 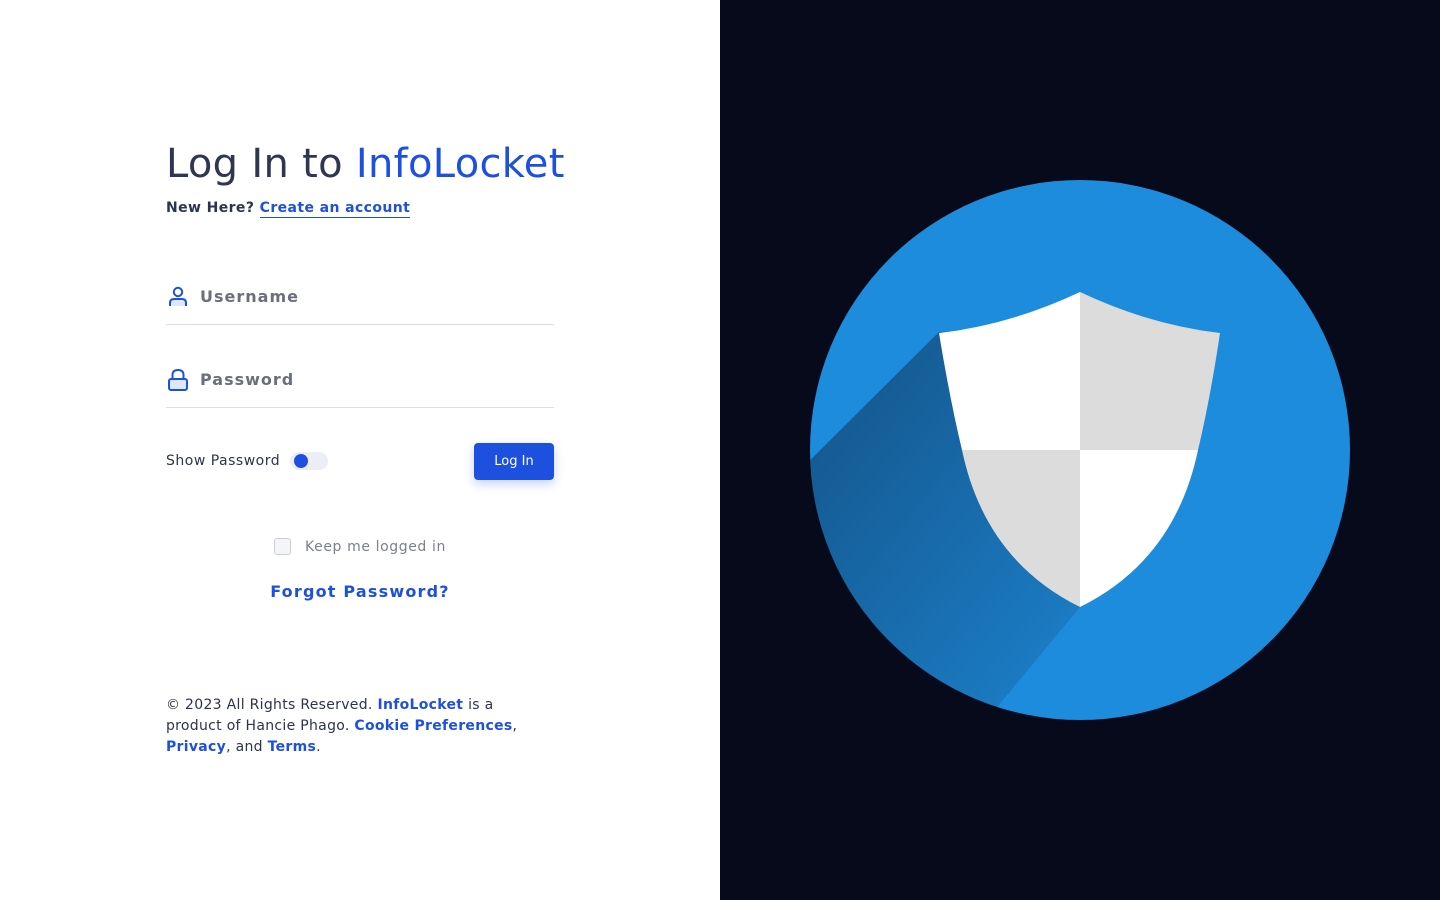 I want to click on password-input, so click(x=365, y=379).